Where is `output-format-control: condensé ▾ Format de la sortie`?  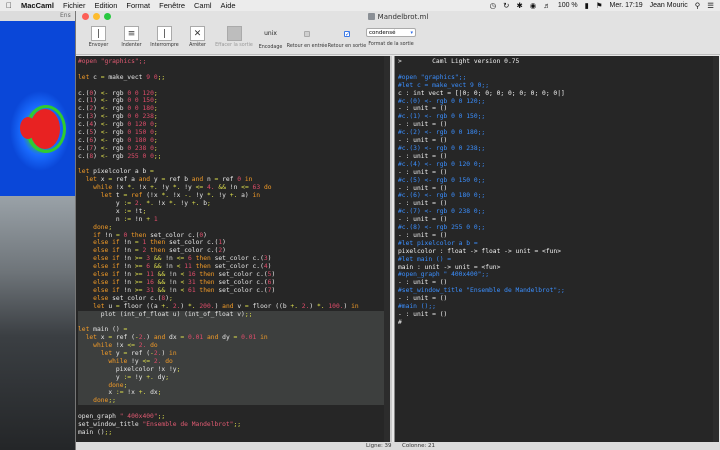
output-format-control: condensé ▾ Format de la sortie is located at coordinates (391, 35).